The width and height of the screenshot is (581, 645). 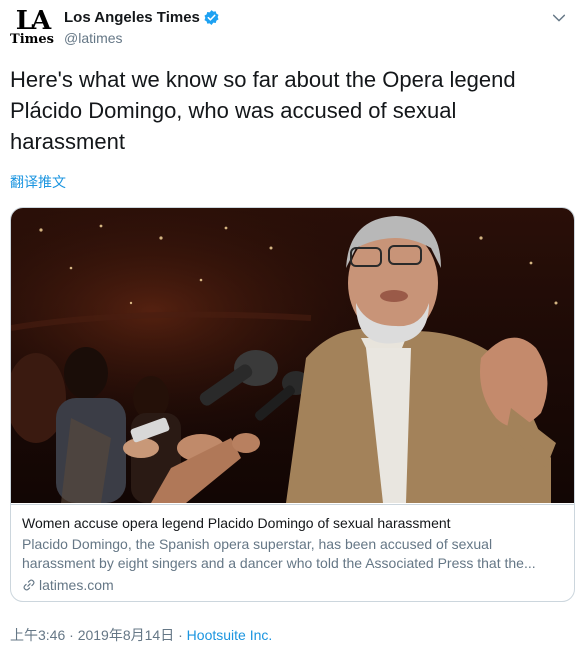 What do you see at coordinates (132, 17) in the screenshot?
I see `display-name: Los Angeles Times` at bounding box center [132, 17].